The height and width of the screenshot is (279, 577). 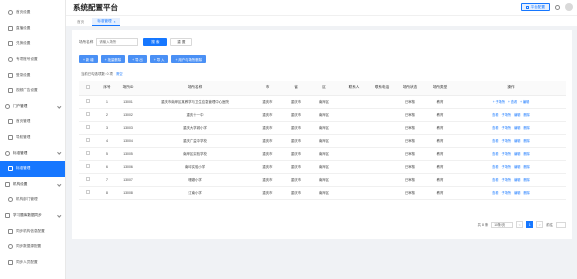 I want to click on sidebar-item: 导航管理, so click(x=32, y=138).